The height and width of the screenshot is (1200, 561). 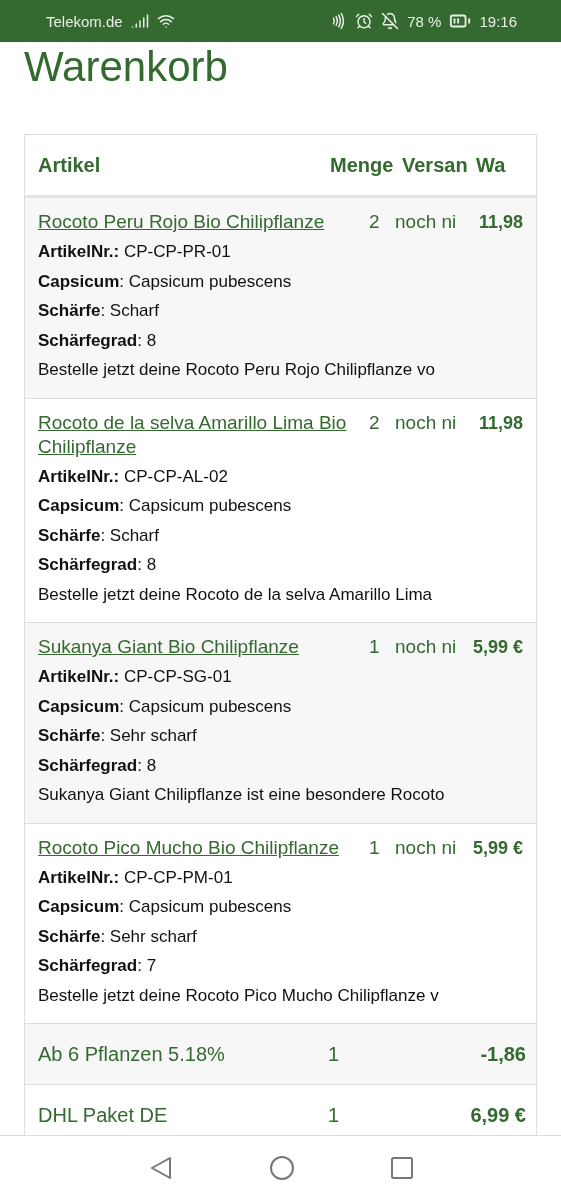 I want to click on page-title: Warenkorb, so click(x=126, y=67).